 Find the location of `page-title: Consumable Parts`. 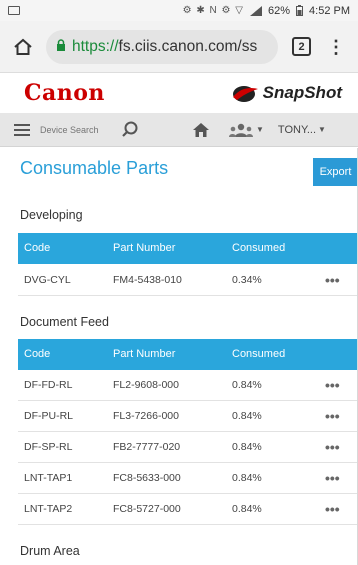

page-title: Consumable Parts is located at coordinates (94, 168).